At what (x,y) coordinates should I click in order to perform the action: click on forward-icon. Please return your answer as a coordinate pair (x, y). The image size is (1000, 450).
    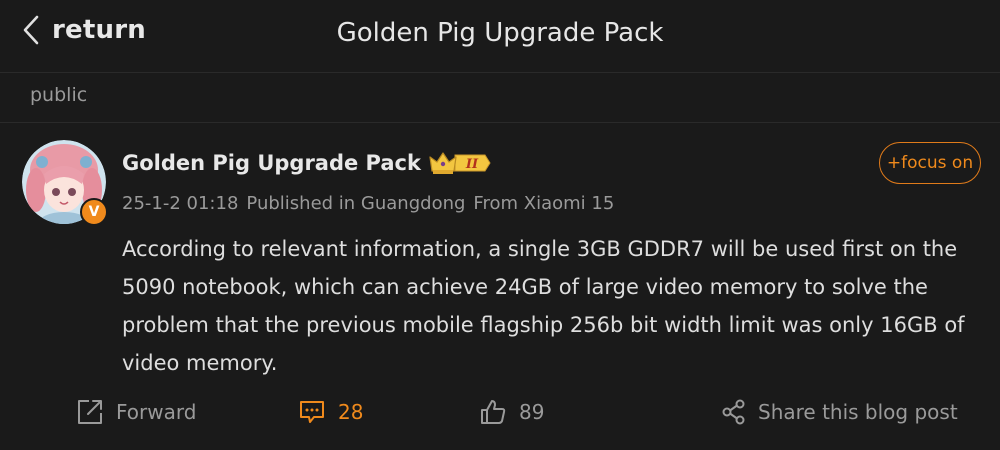
    Looking at the image, I should click on (90, 412).